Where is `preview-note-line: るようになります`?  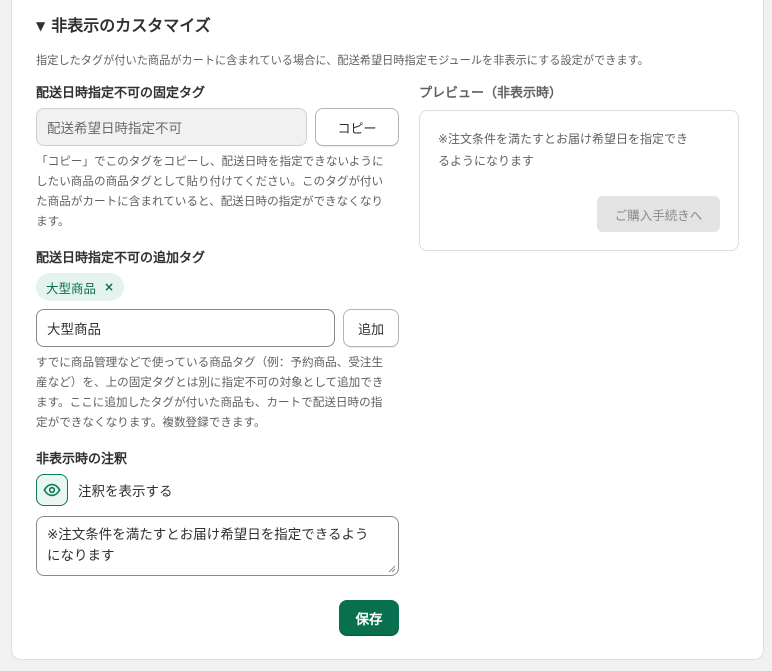 preview-note-line: るようになります is located at coordinates (486, 161).